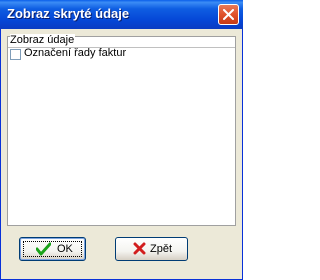  Describe the element at coordinates (68, 13) in the screenshot. I see `dialog-title: Zobraz skryté údaje` at that location.